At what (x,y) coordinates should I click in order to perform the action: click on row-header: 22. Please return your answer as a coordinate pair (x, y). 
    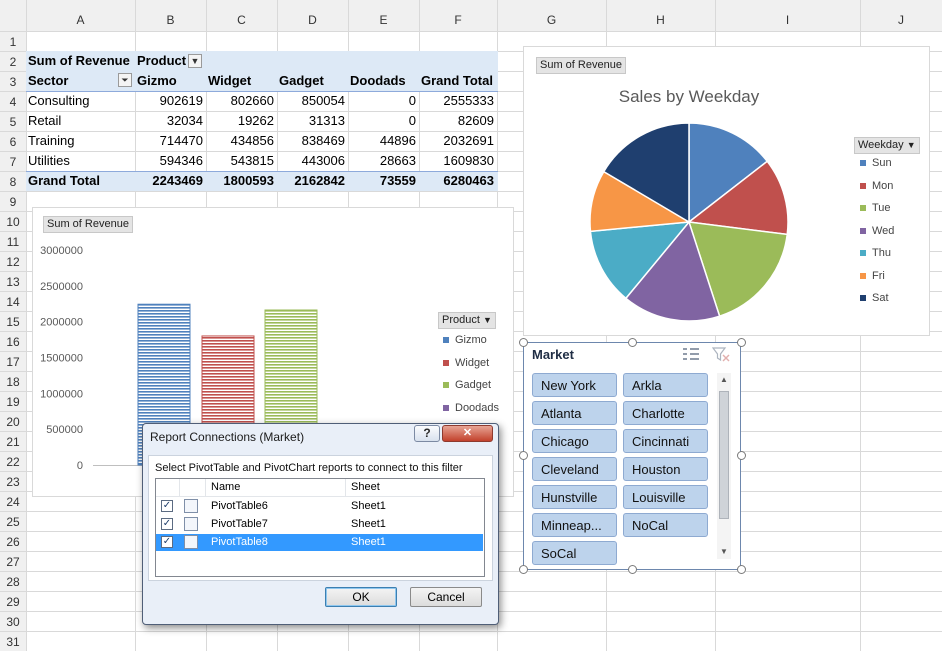
    Looking at the image, I should click on (13, 462).